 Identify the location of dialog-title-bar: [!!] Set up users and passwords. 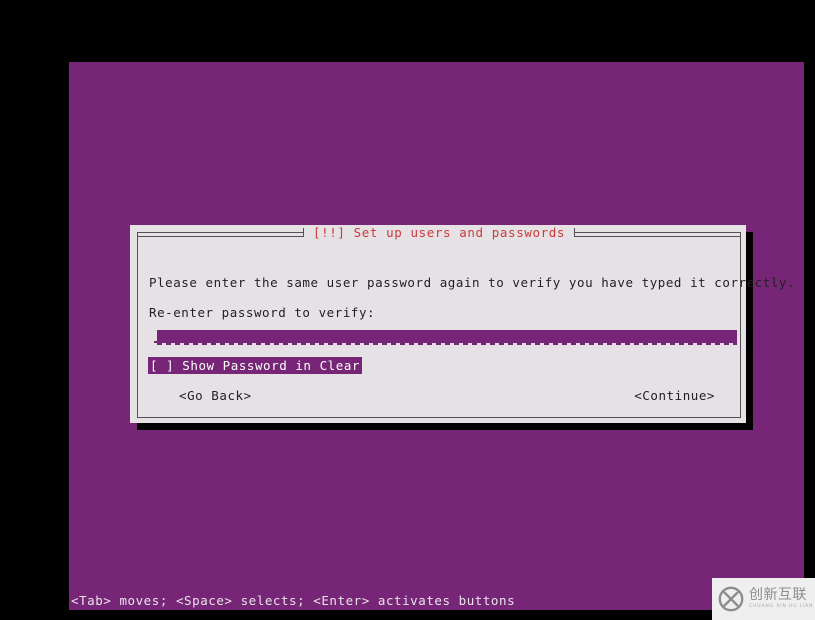
(439, 233).